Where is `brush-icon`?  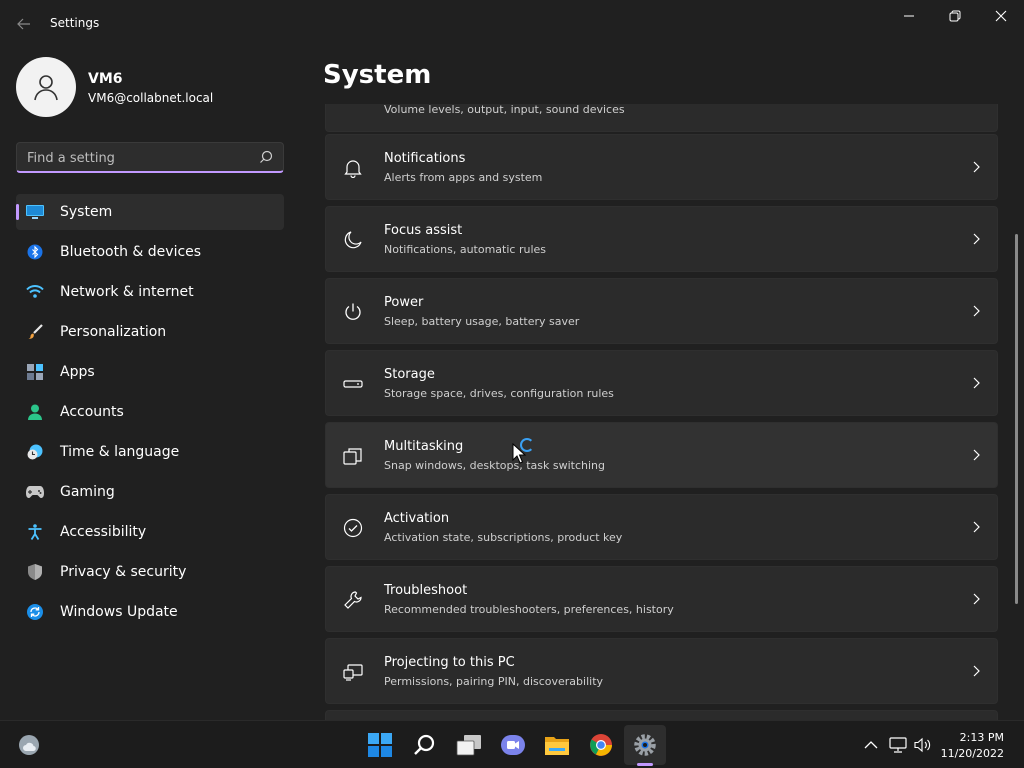
brush-icon is located at coordinates (35, 332).